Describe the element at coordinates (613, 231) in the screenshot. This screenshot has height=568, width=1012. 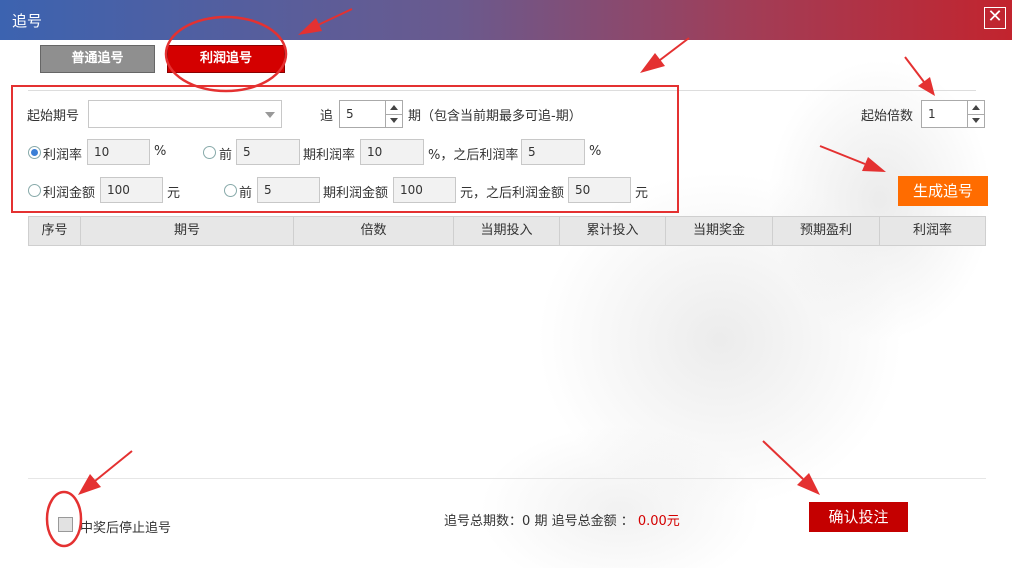
I see `column-header: 累计投入` at that location.